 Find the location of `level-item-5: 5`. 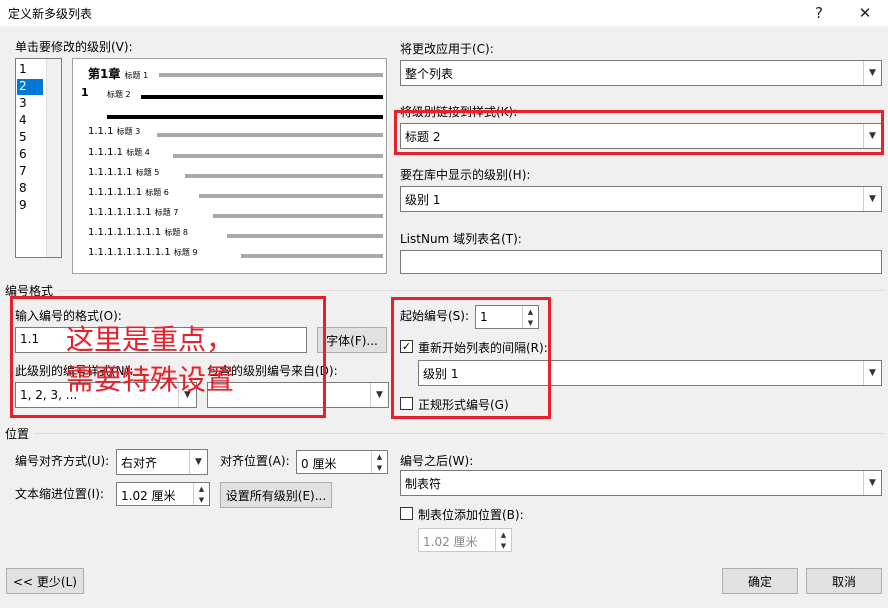

level-item-5: 5 is located at coordinates (23, 137).